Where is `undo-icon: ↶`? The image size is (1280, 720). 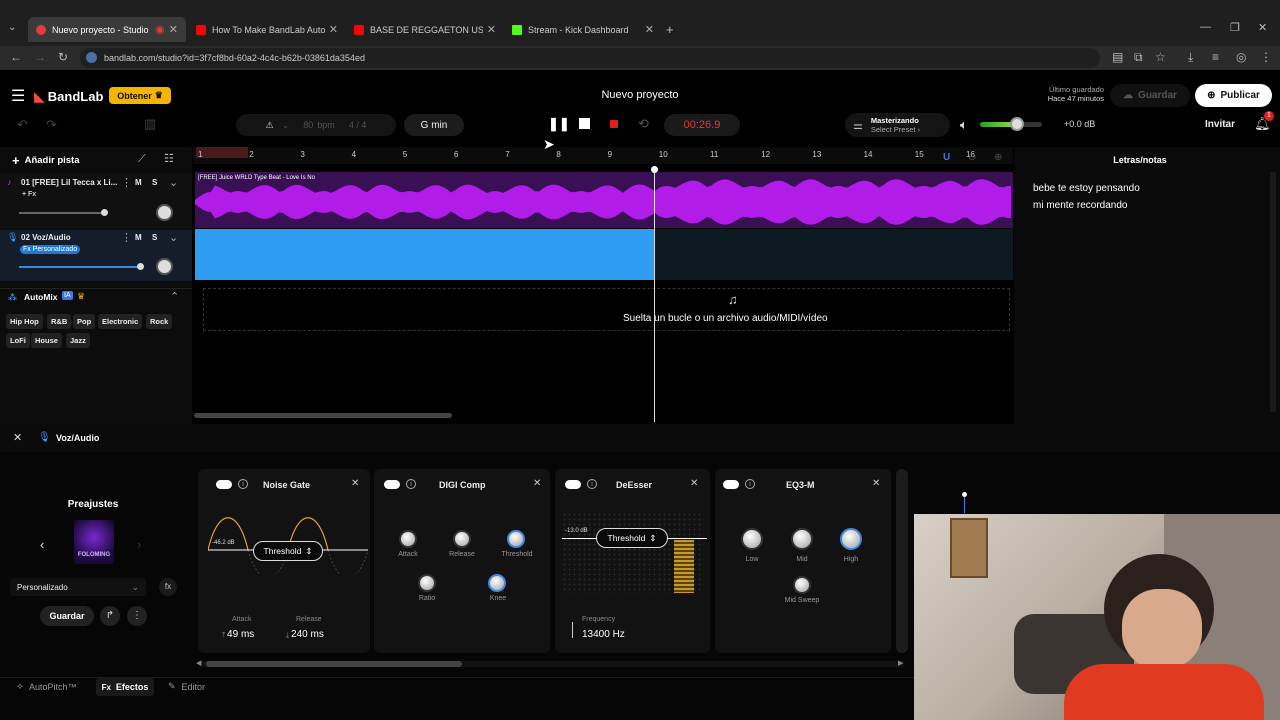
undo-icon: ↶ is located at coordinates (22, 125).